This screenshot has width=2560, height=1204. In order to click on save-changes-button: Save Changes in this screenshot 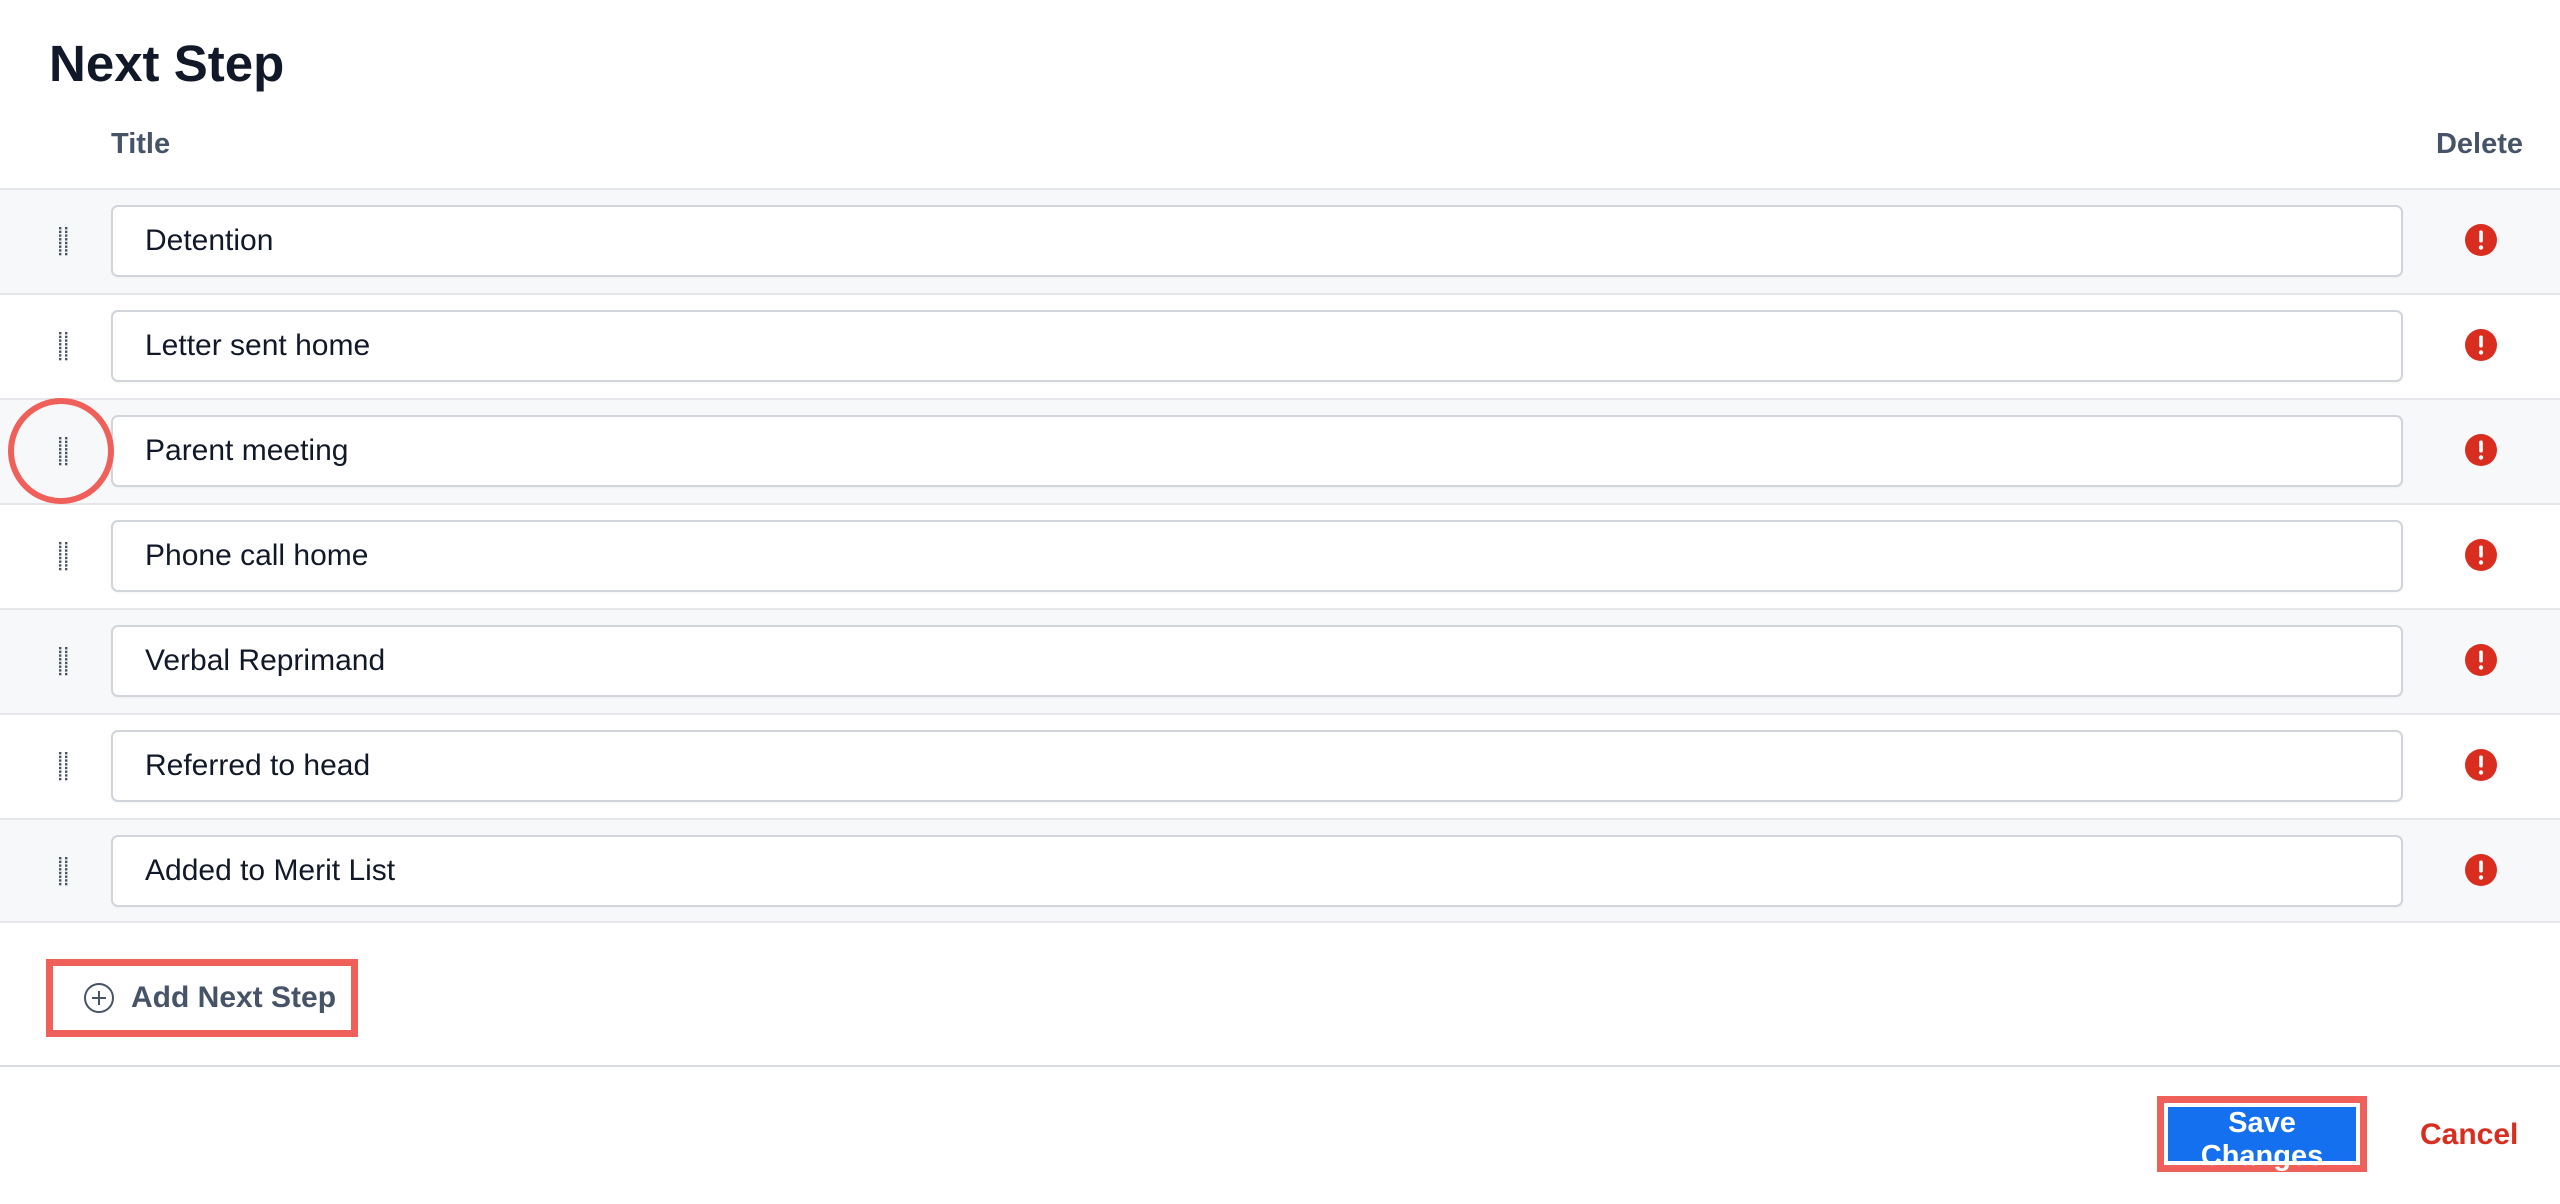, I will do `click(2262, 1139)`.